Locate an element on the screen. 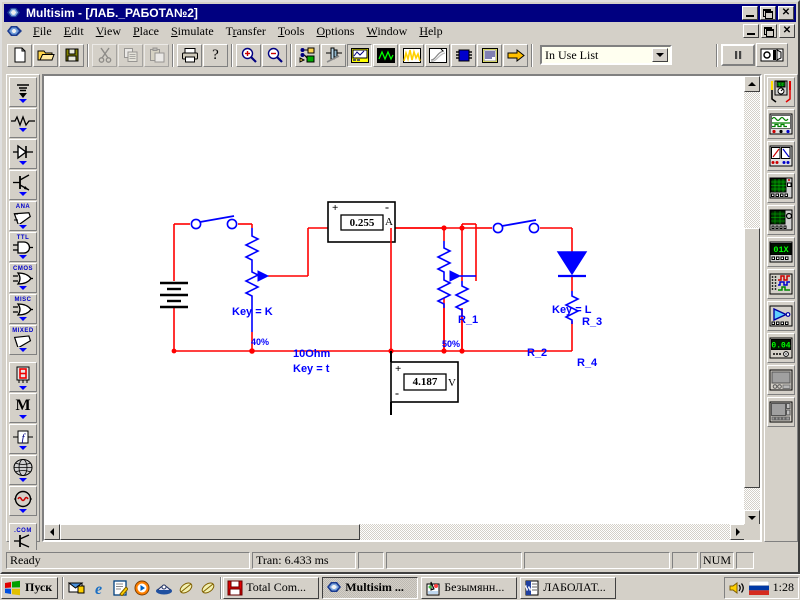 The height and width of the screenshot is (600, 800). title-bar: Multisim - [ЛАБ._РАБОТА№2] ✕ is located at coordinates (400, 13).